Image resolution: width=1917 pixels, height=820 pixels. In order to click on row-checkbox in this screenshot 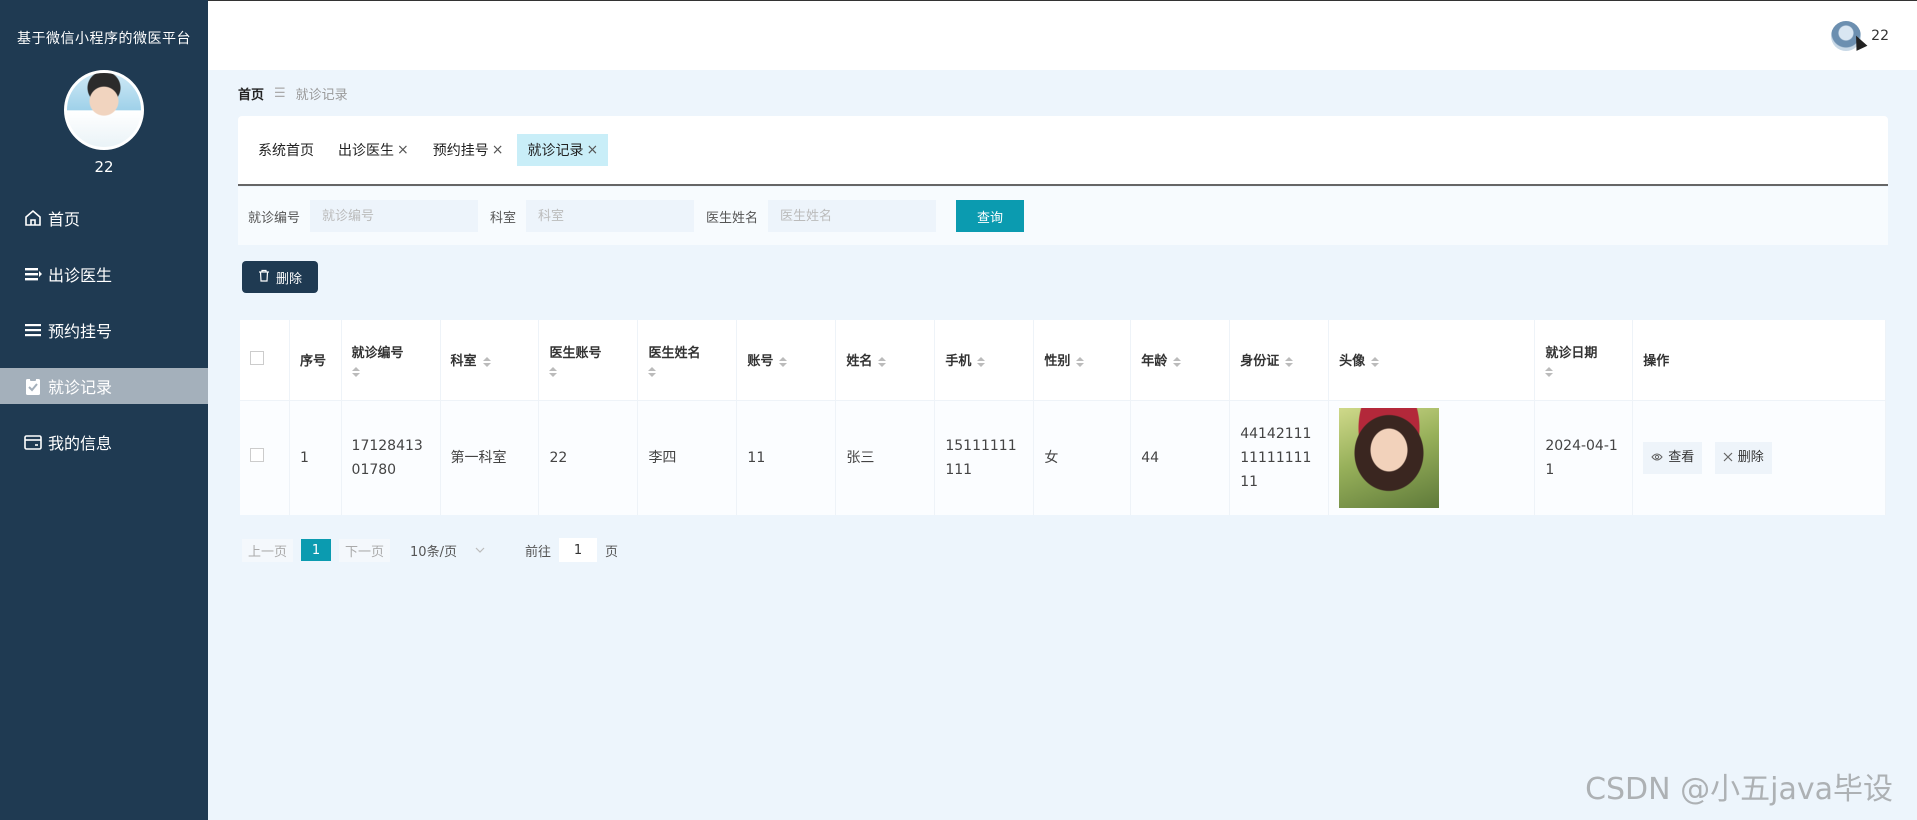, I will do `click(257, 454)`.